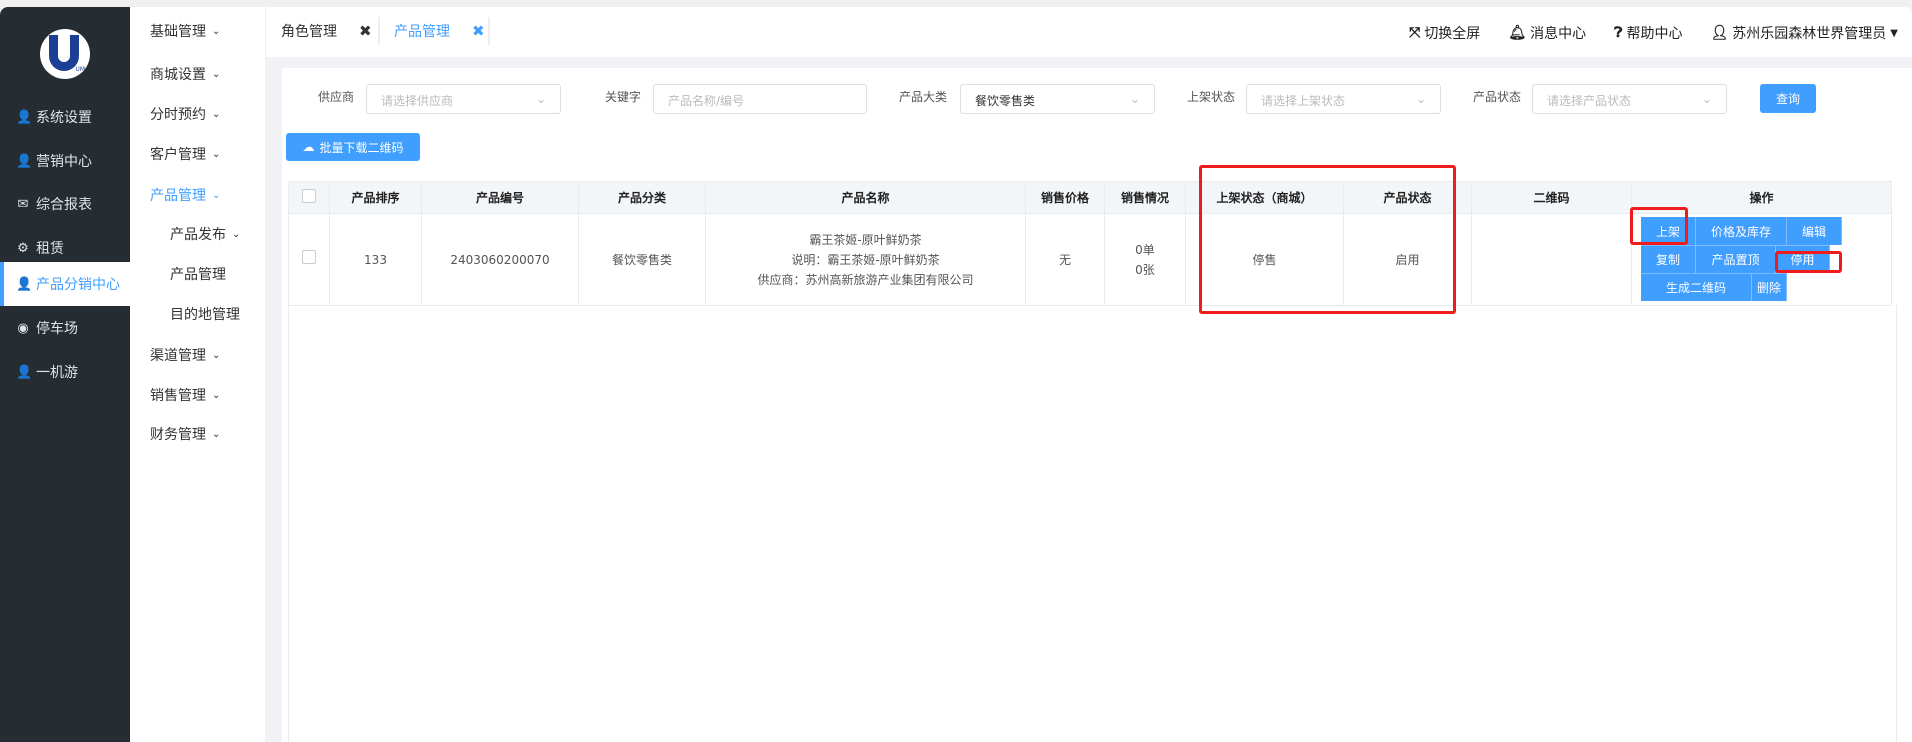 The height and width of the screenshot is (742, 1912). What do you see at coordinates (1415, 33) in the screenshot?
I see `expand-icon: ⤧` at bounding box center [1415, 33].